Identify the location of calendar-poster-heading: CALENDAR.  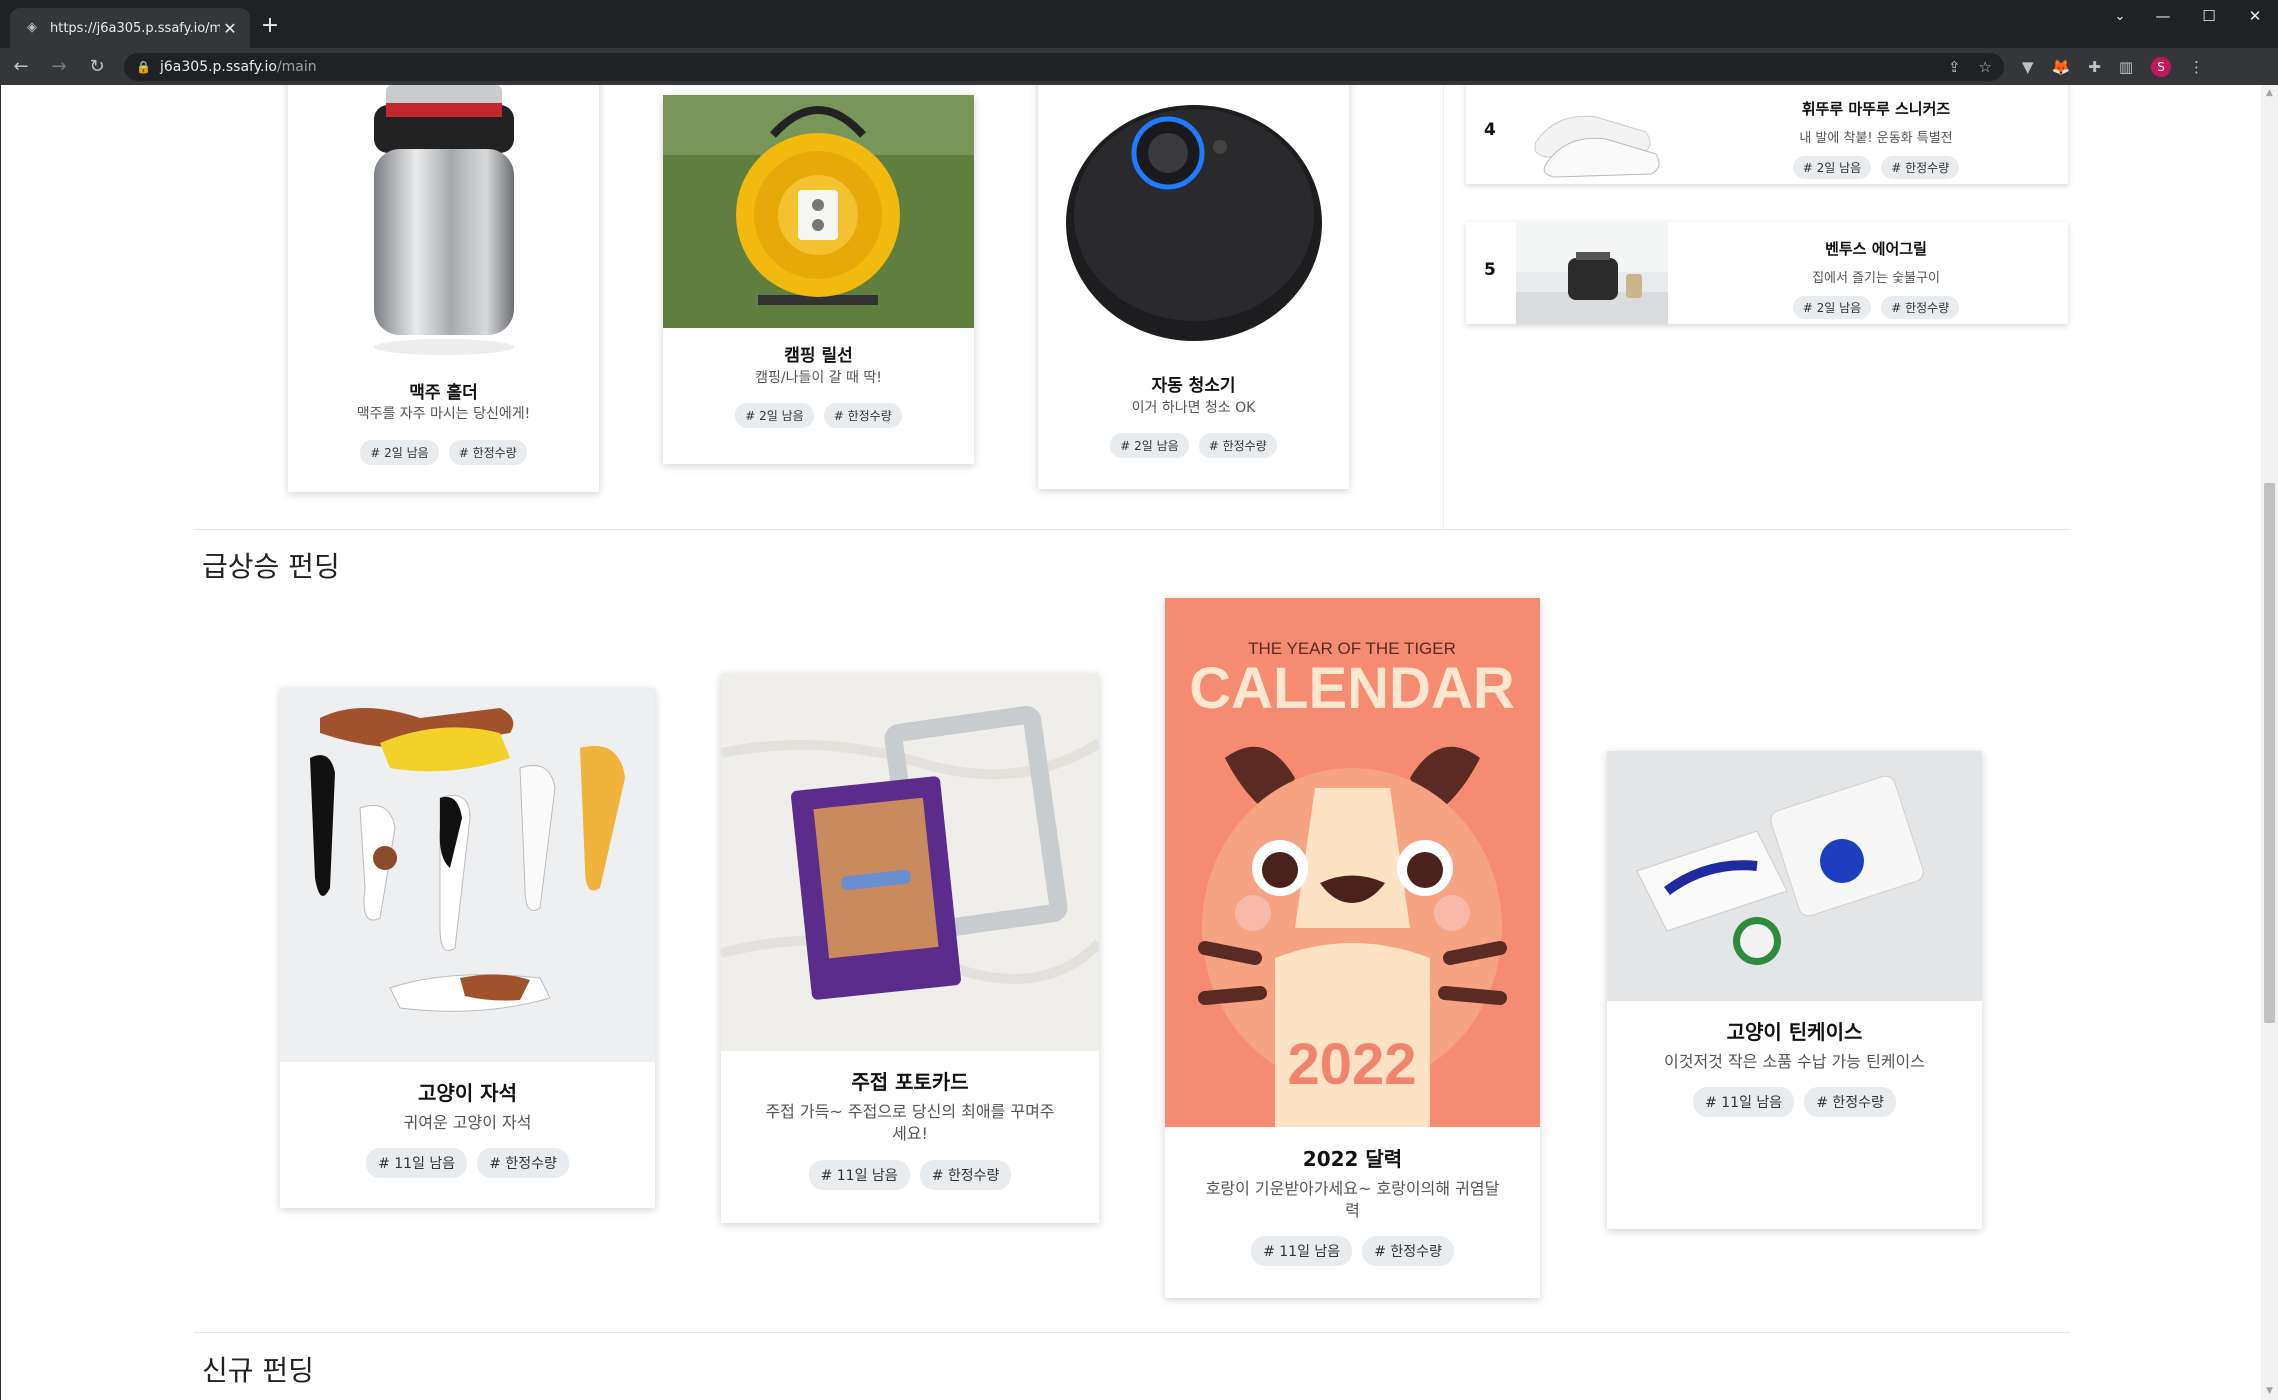
(1351, 688).